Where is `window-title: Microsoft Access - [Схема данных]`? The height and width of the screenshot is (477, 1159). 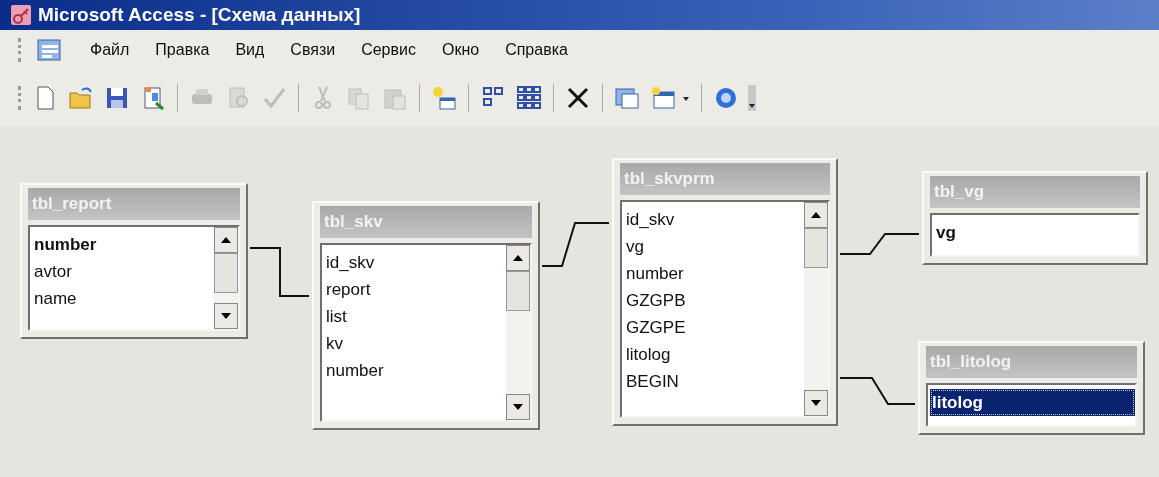 window-title: Microsoft Access - [Схема данных] is located at coordinates (199, 15).